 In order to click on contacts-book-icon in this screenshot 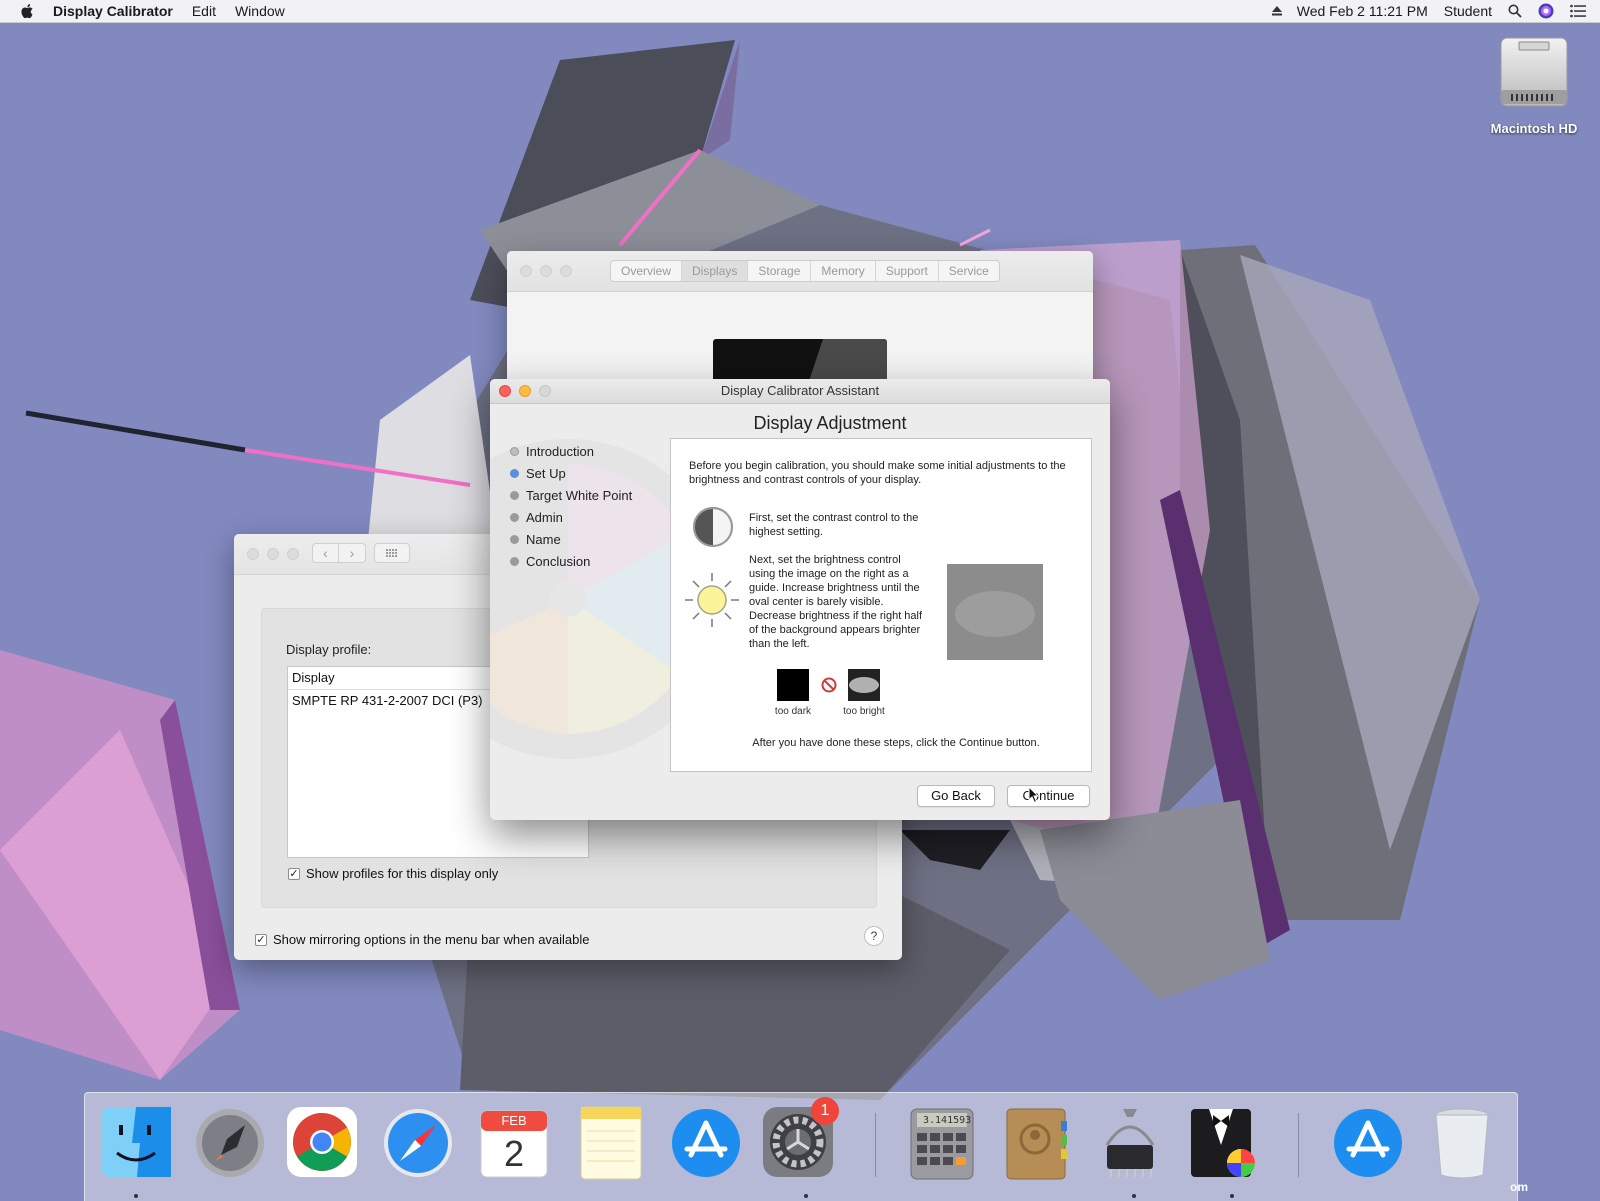, I will do `click(1036, 1144)`.